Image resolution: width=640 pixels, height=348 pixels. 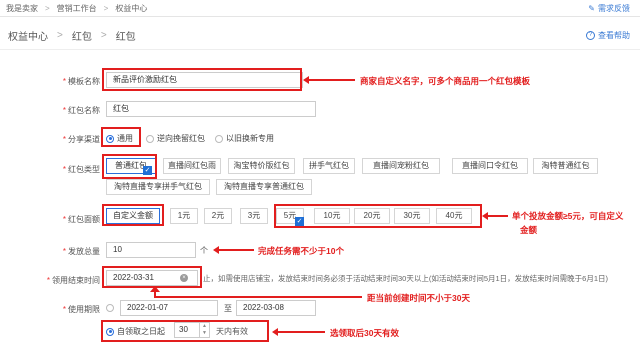 I want to click on period-end-input: 2022-03-08, so click(x=276, y=308).